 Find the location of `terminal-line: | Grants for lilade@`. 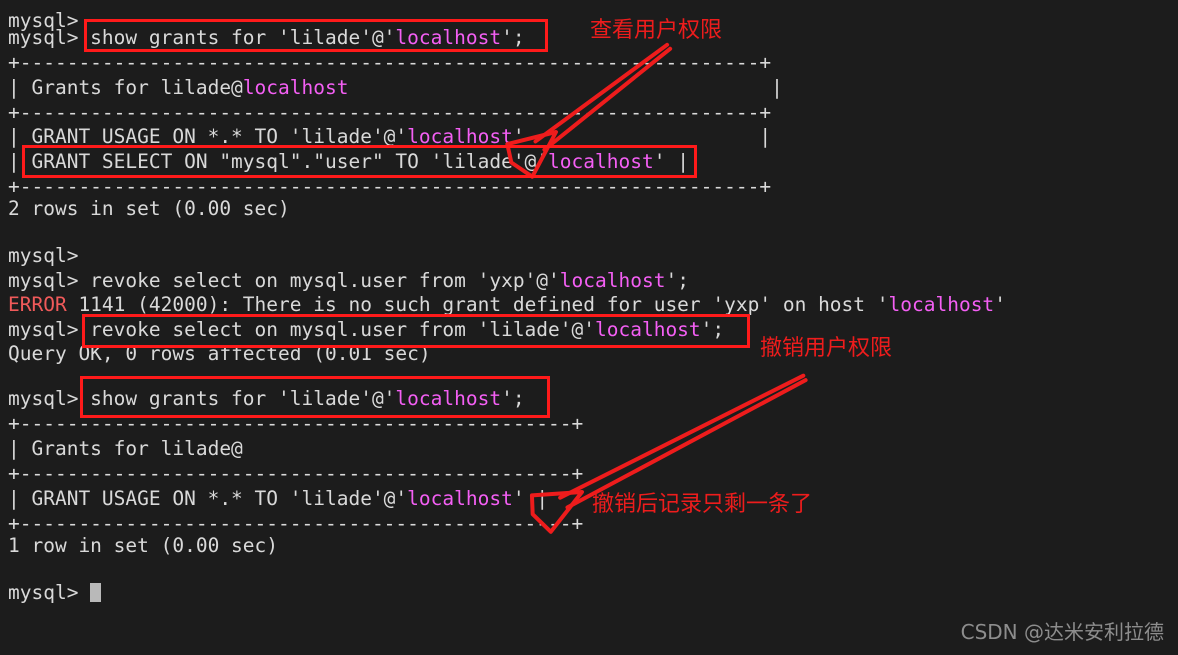

terminal-line: | Grants for lilade@ is located at coordinates (125, 448).